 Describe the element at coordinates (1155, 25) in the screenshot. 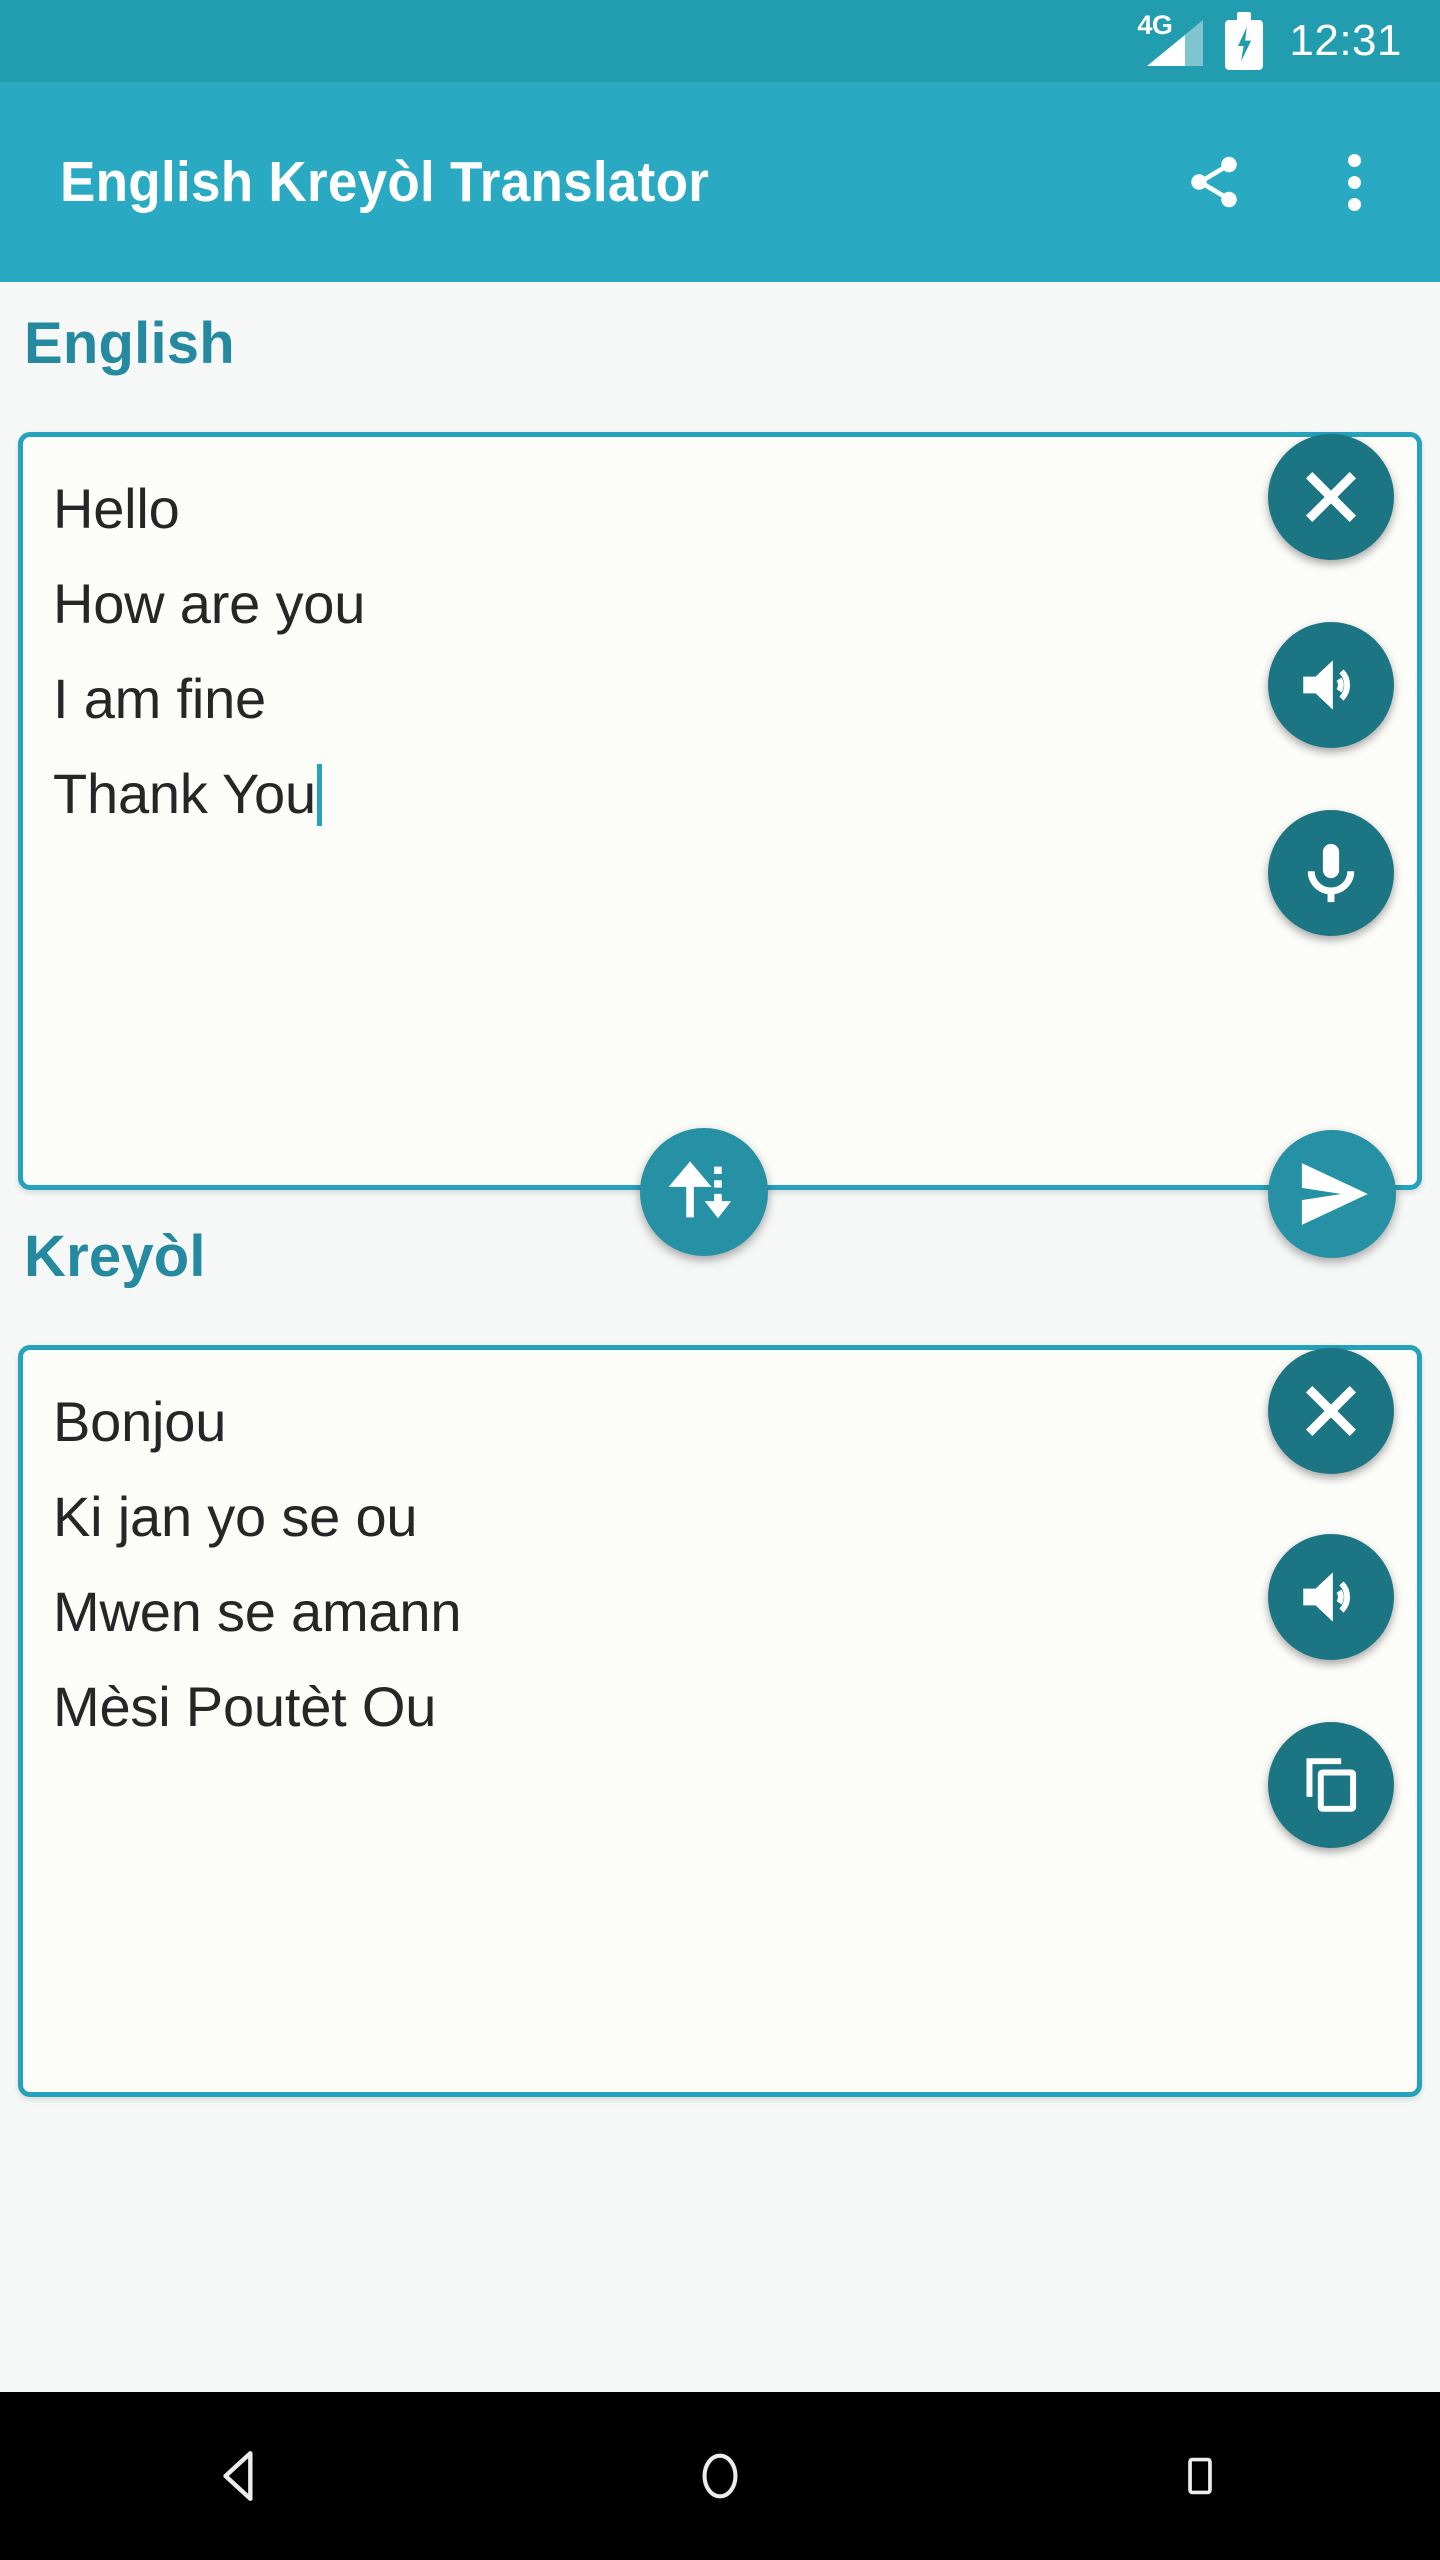

I see `network-type-label: 4G` at that location.